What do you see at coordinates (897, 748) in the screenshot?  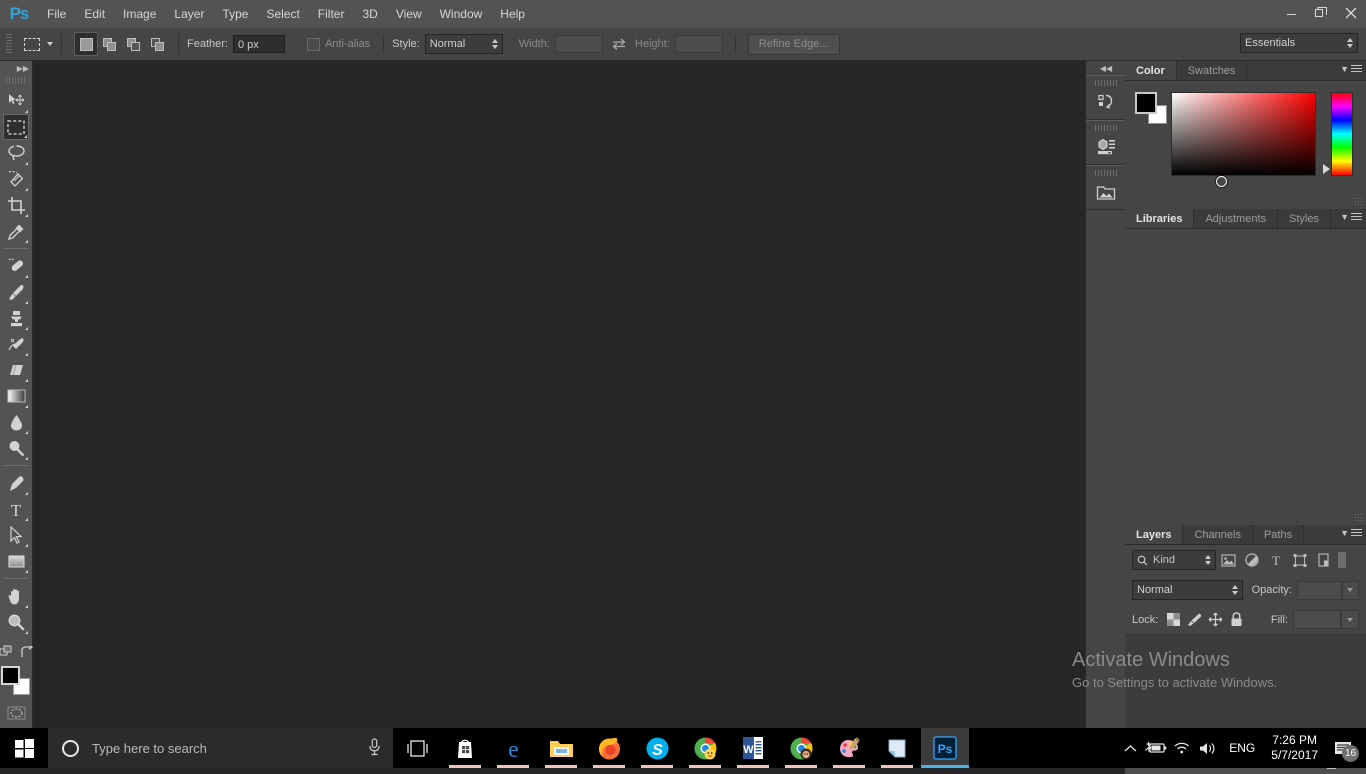 I see `notepad-icon` at bounding box center [897, 748].